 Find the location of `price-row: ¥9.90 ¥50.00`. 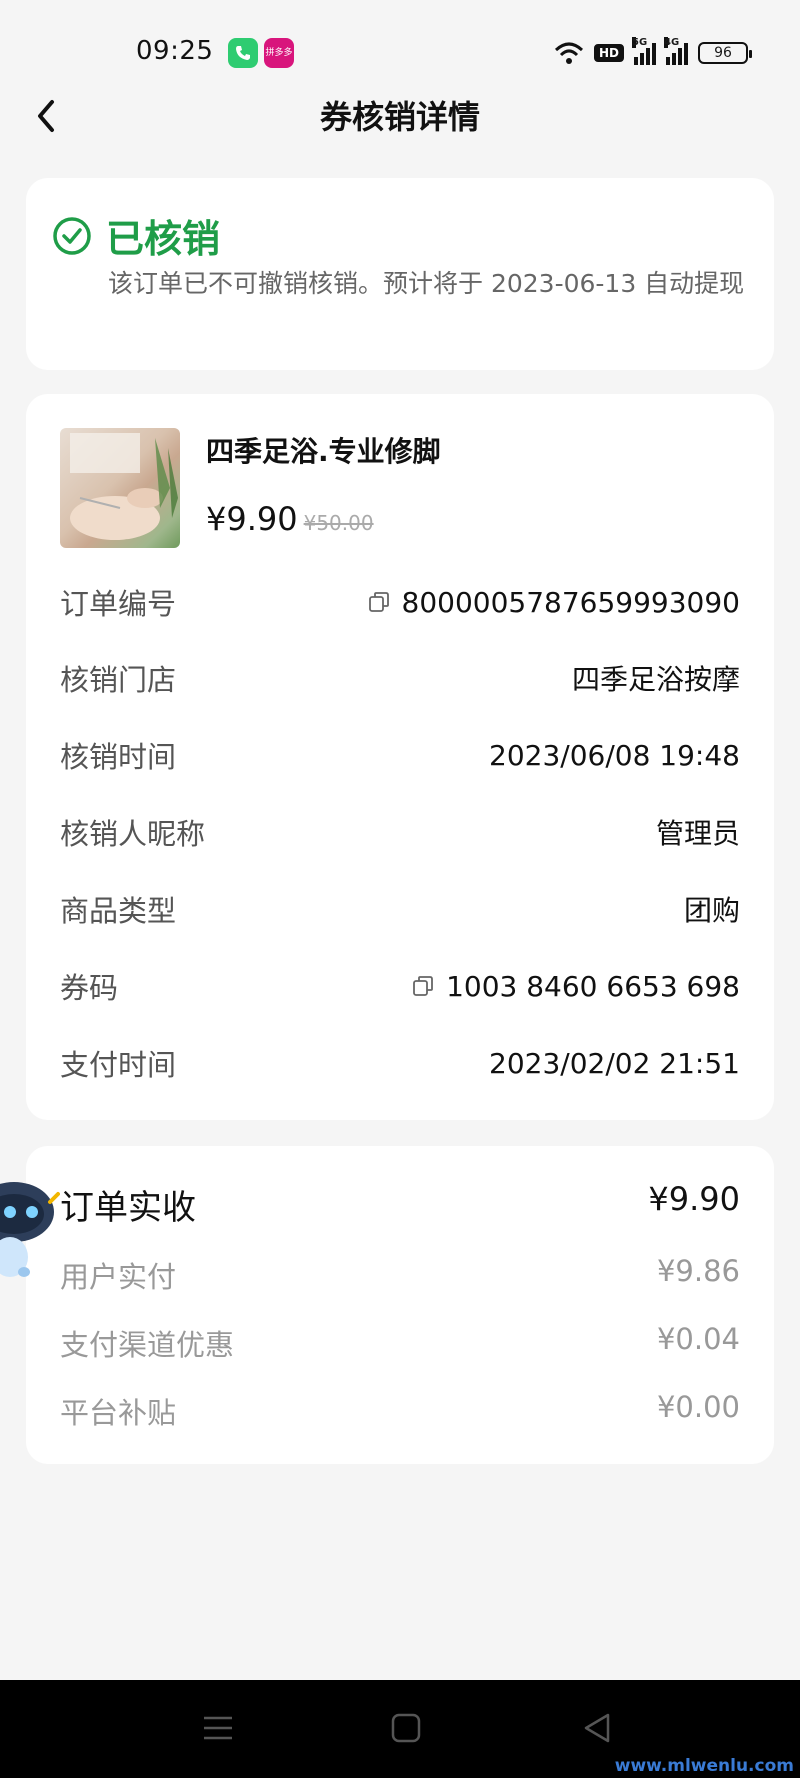

price-row: ¥9.90 ¥50.00 is located at coordinates (290, 519).